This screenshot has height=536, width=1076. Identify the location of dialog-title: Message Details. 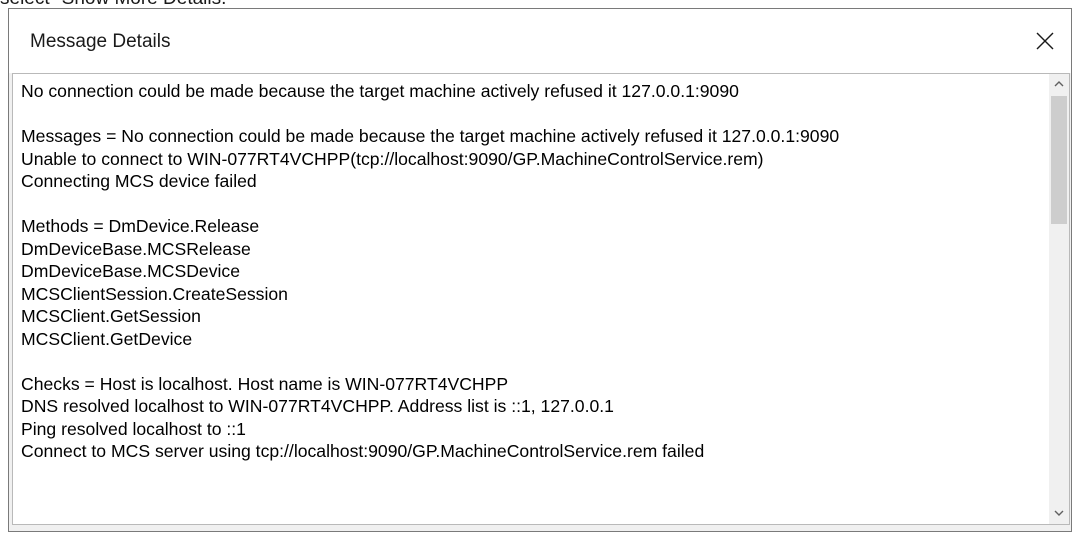
(100, 41).